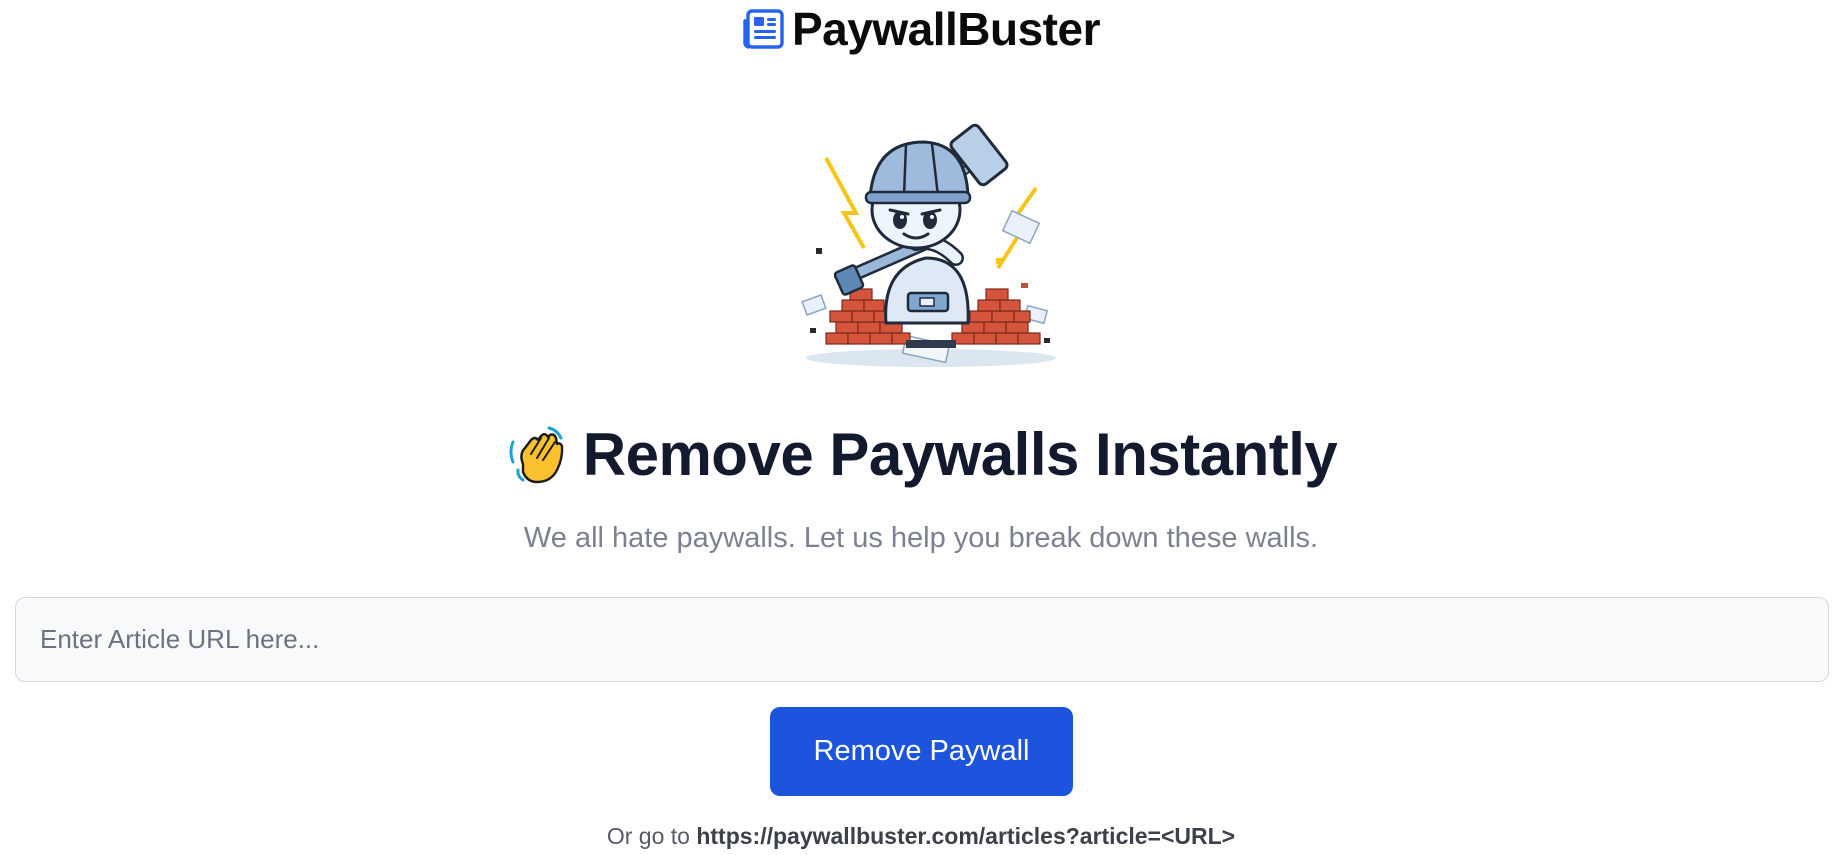 This screenshot has width=1842, height=855. I want to click on hero-title: Remove Paywalls Instantly, so click(960, 454).